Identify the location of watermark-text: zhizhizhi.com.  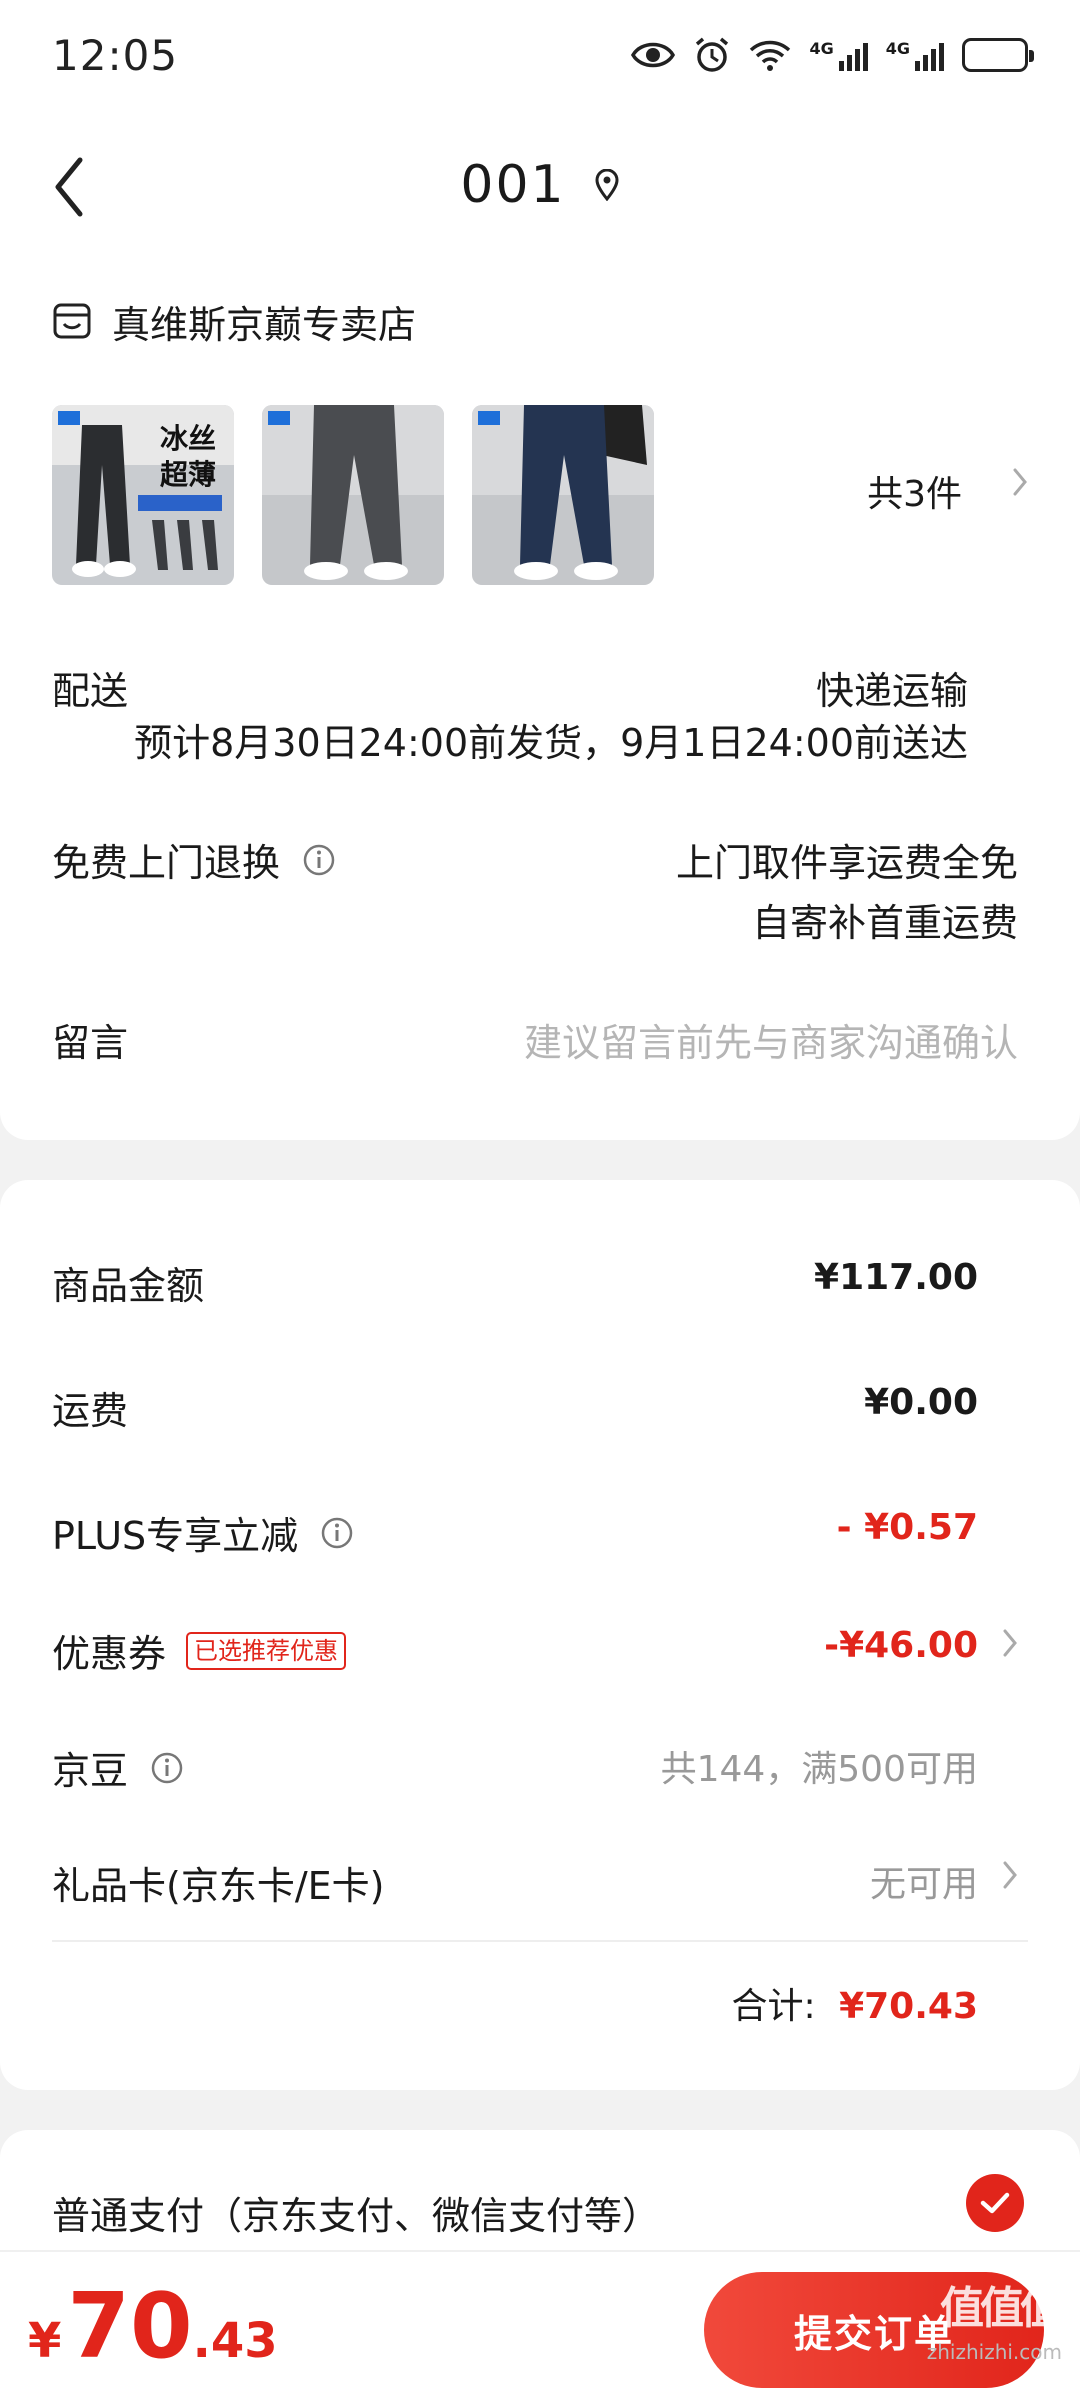
(994, 2352).